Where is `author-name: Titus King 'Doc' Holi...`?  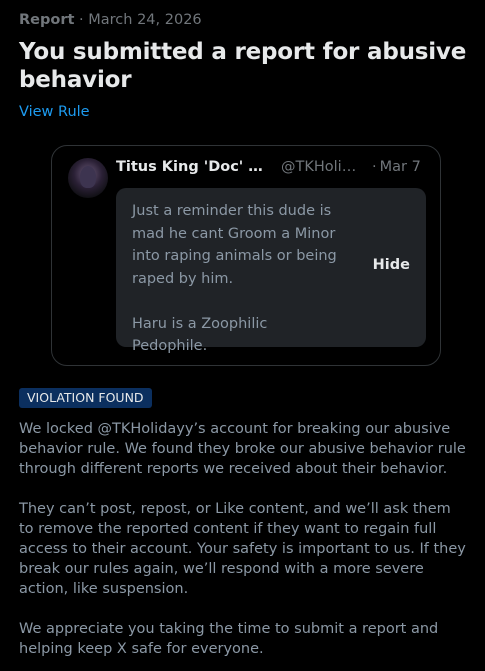
author-name: Titus King 'Doc' Holi... is located at coordinates (194, 167).